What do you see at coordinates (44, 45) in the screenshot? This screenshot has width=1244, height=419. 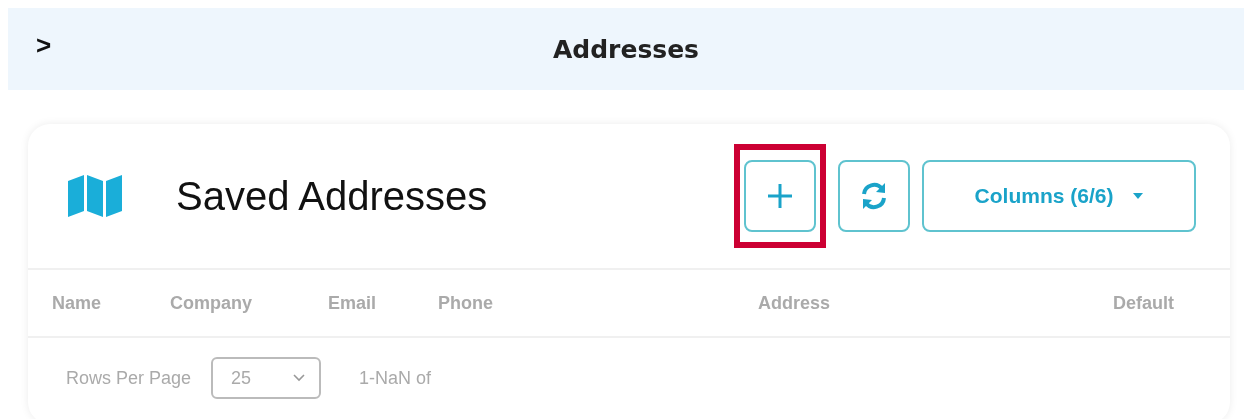 I see `expand-toggle: >` at bounding box center [44, 45].